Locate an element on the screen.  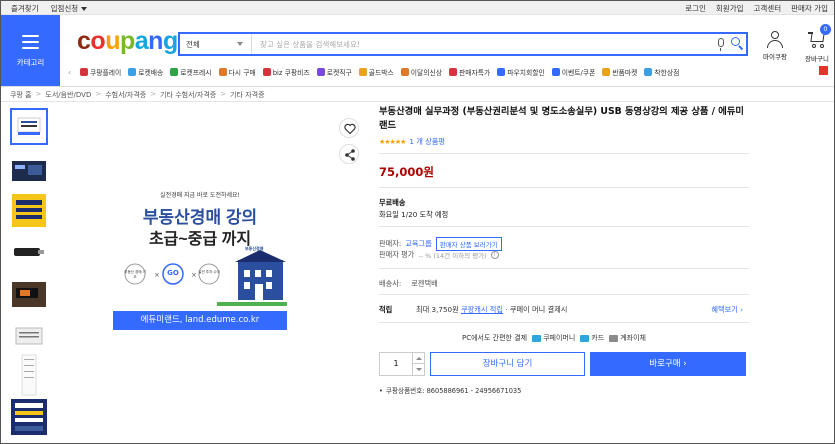
quantity-input: 1 is located at coordinates (396, 364).